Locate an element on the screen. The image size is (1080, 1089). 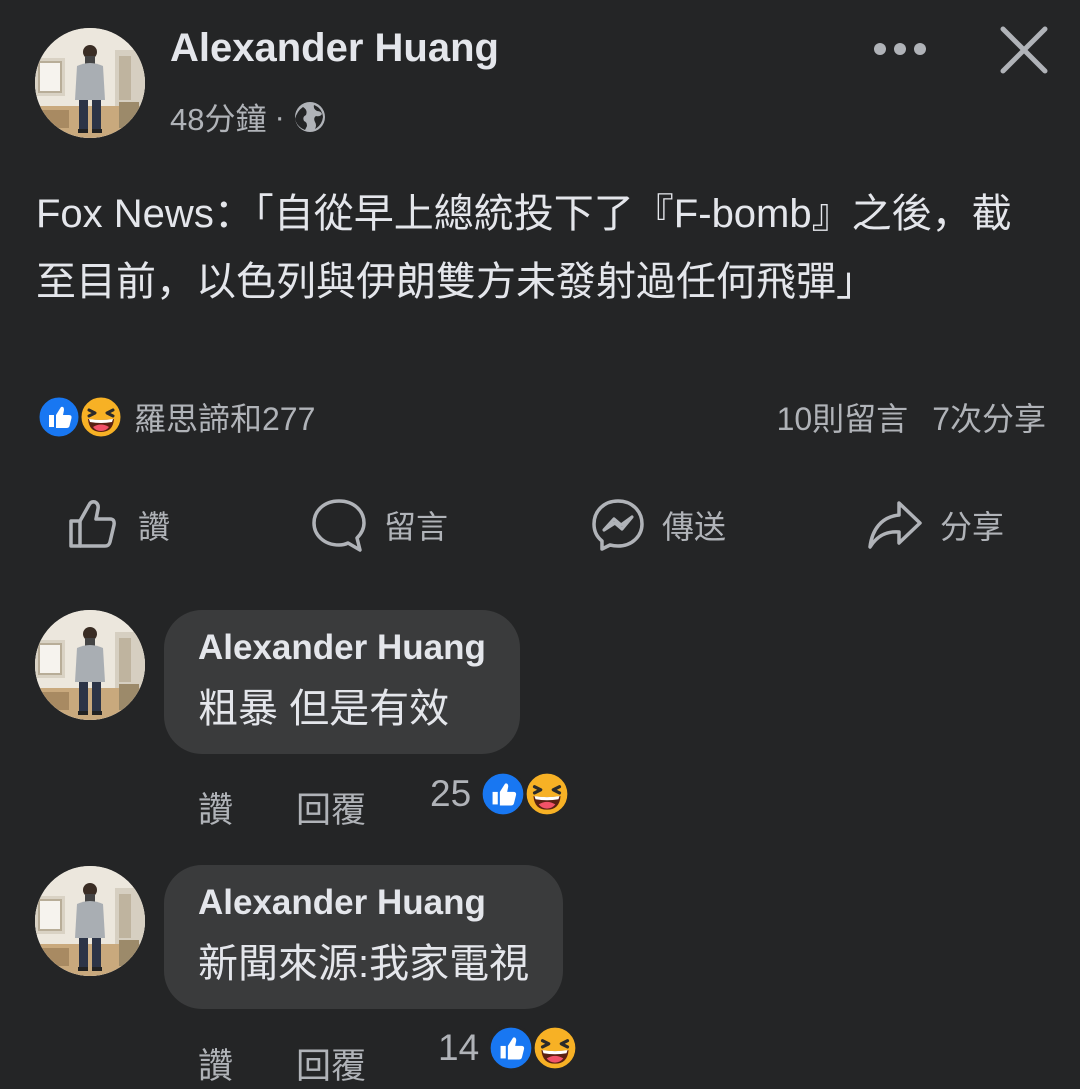
post-author-avatar is located at coordinates (90, 83).